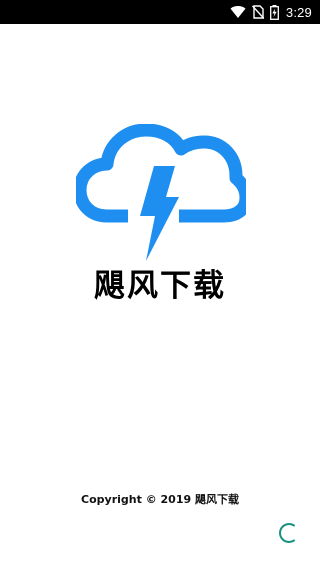 Image resolution: width=320 pixels, height=568 pixels. I want to click on no-sim-icon, so click(257, 12).